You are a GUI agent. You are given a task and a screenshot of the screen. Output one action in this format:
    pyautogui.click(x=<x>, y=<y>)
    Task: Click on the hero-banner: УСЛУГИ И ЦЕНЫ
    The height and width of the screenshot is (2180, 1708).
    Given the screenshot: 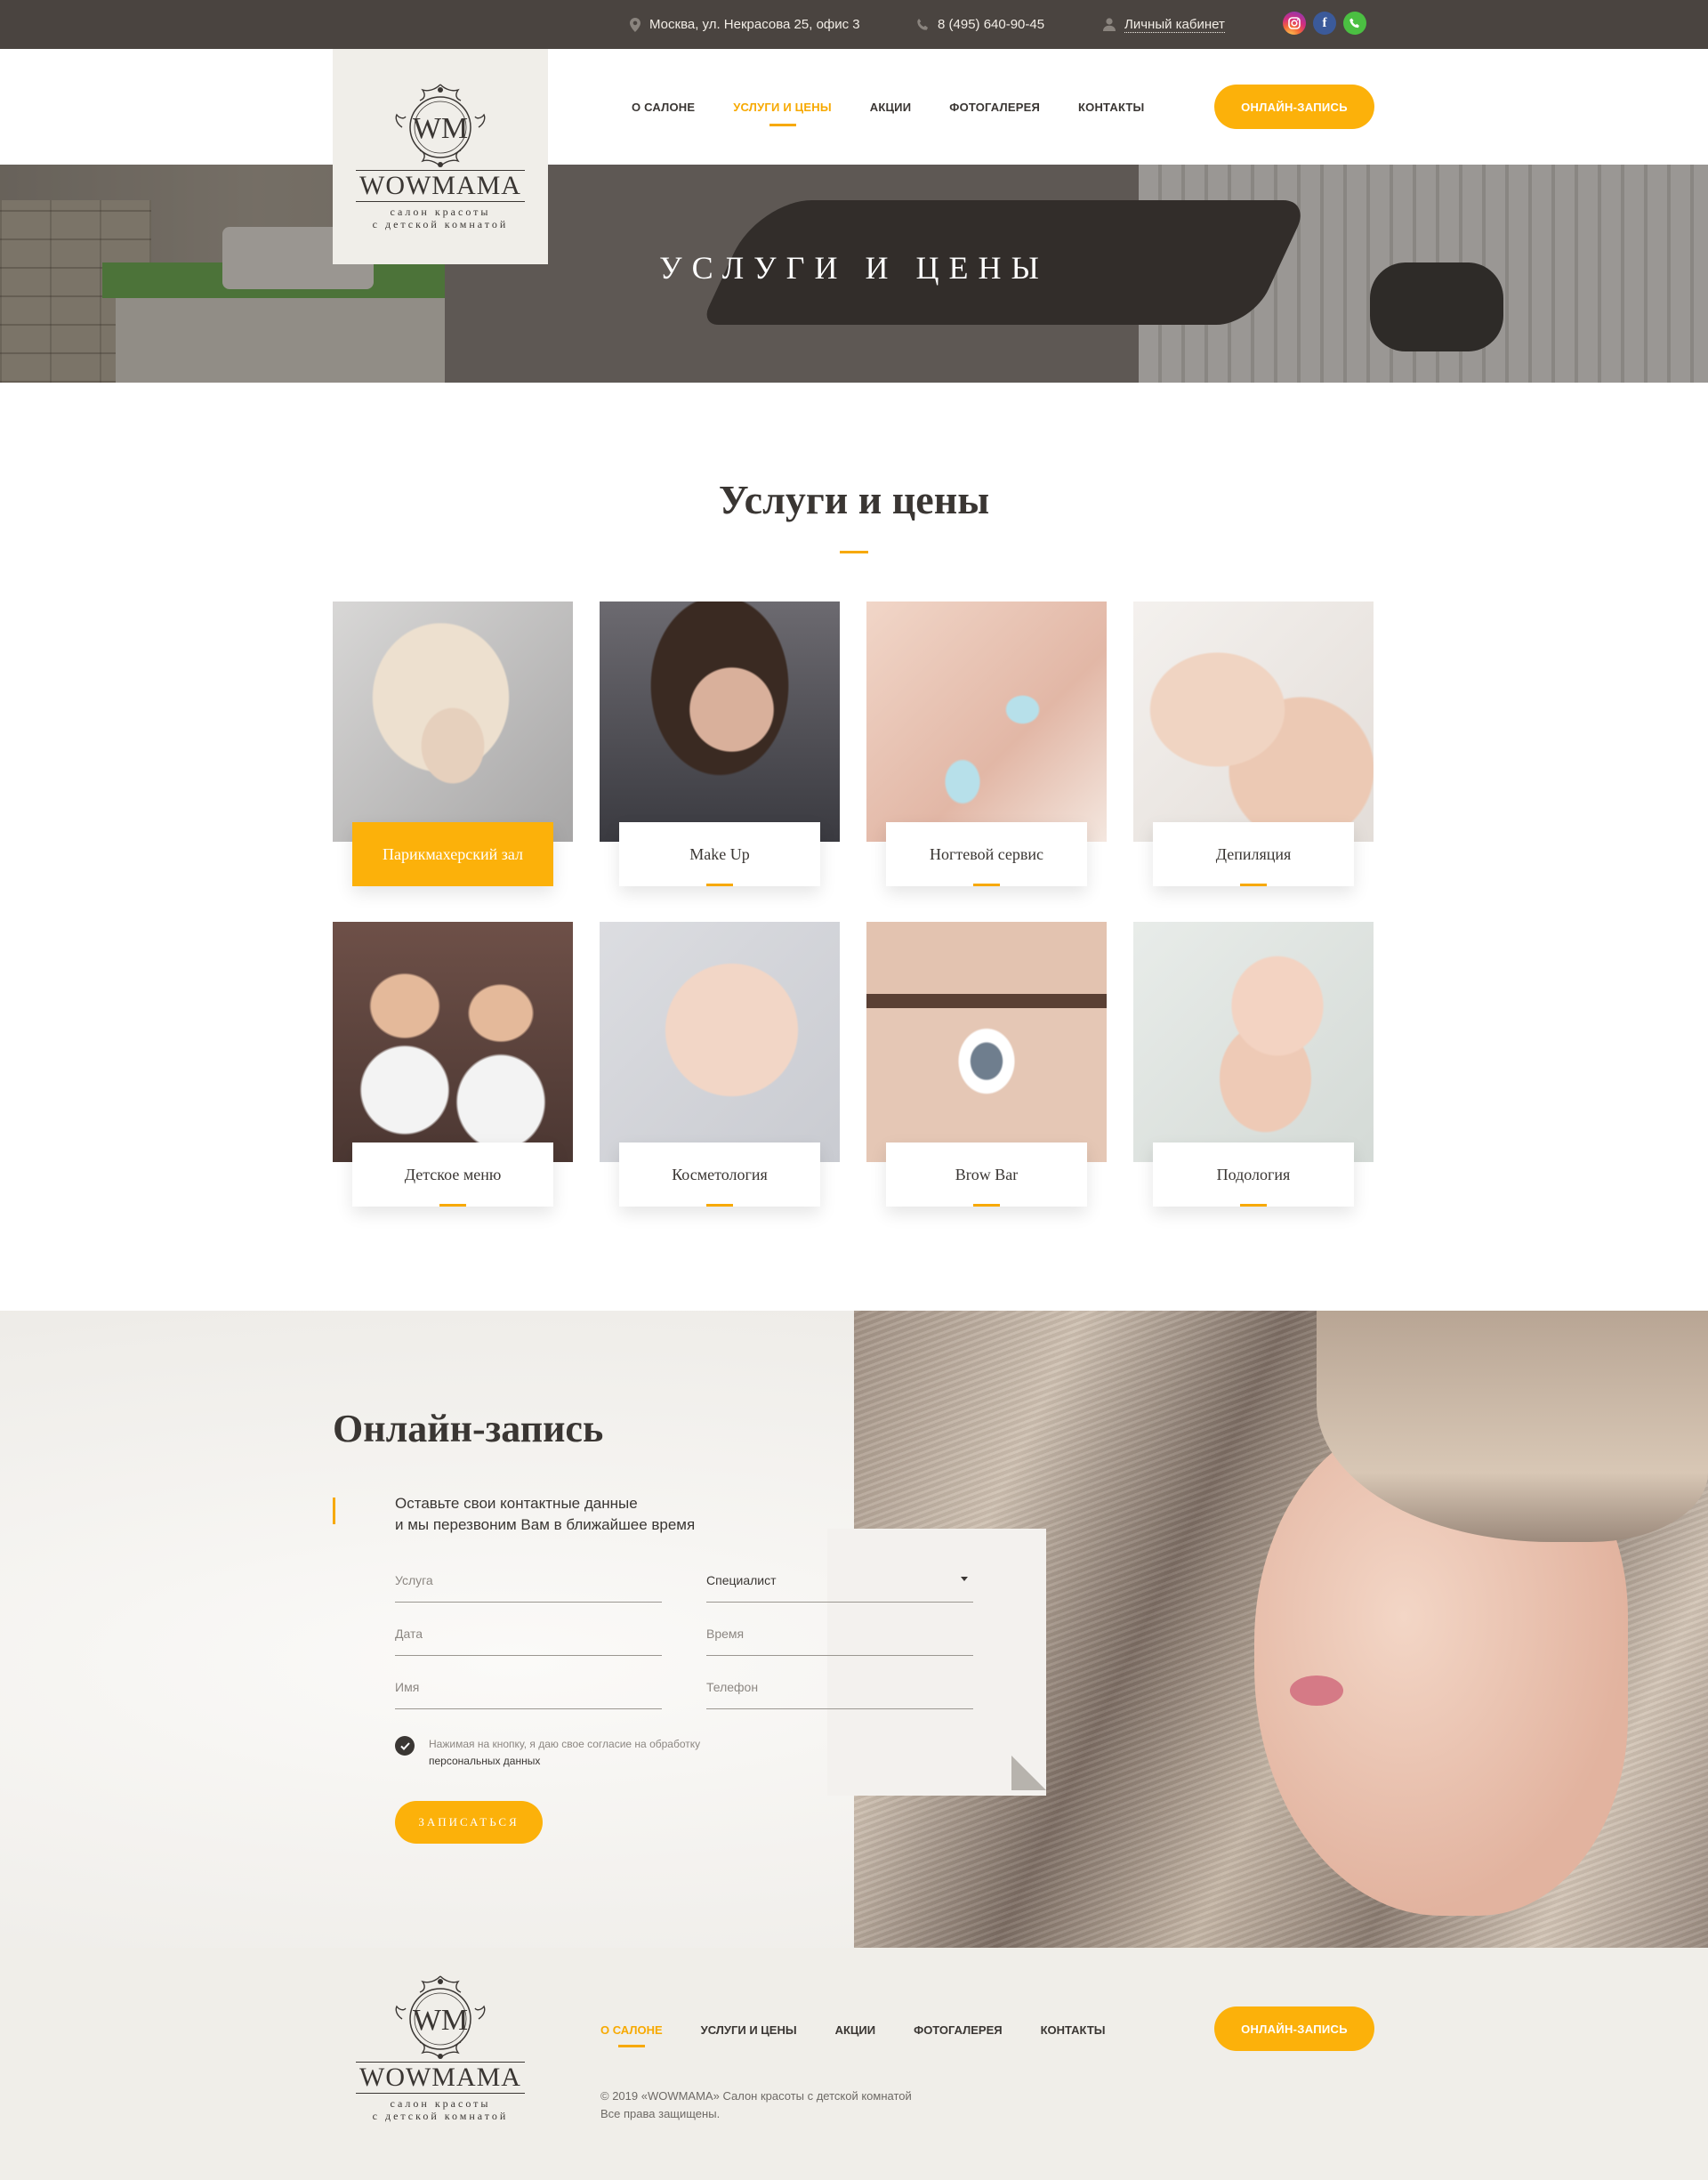 What is the action you would take?
    pyautogui.click(x=854, y=274)
    